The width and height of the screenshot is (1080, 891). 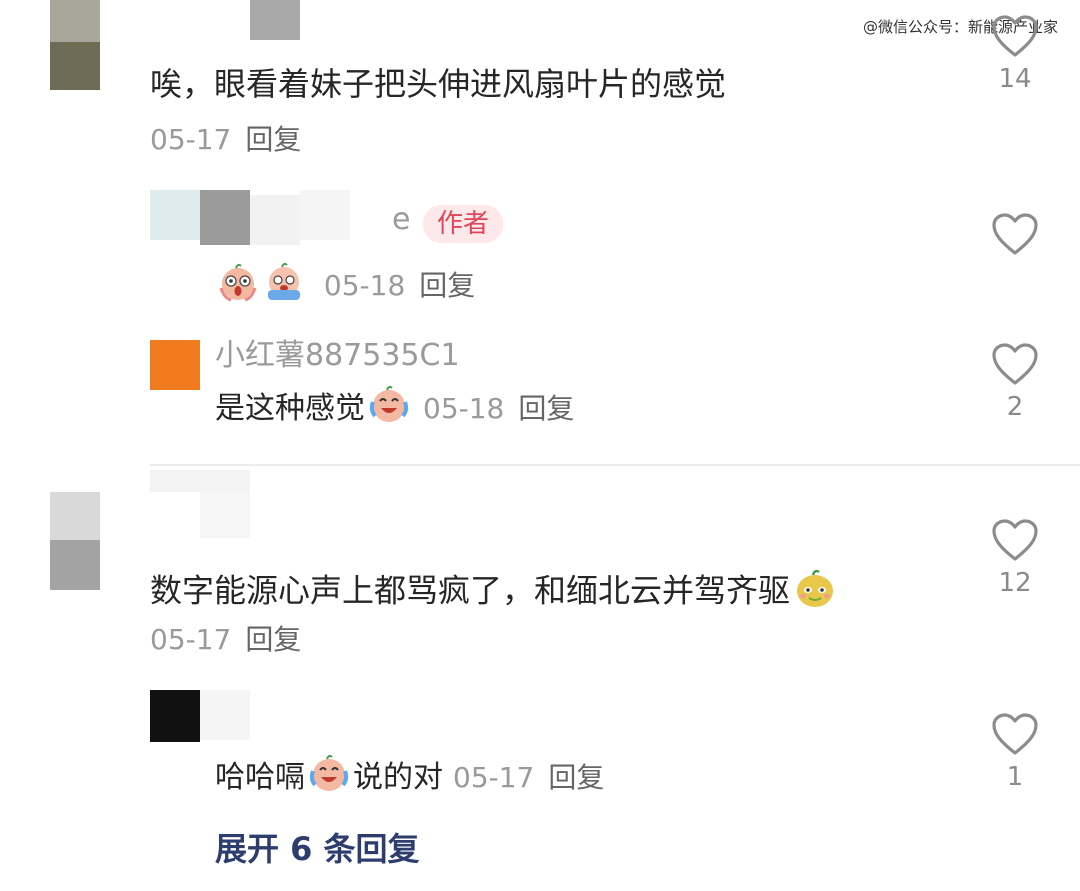 I want to click on comment-text-row: 数字能源心声上都骂疯了，和缅北云并驾齐驱, so click(x=495, y=592).